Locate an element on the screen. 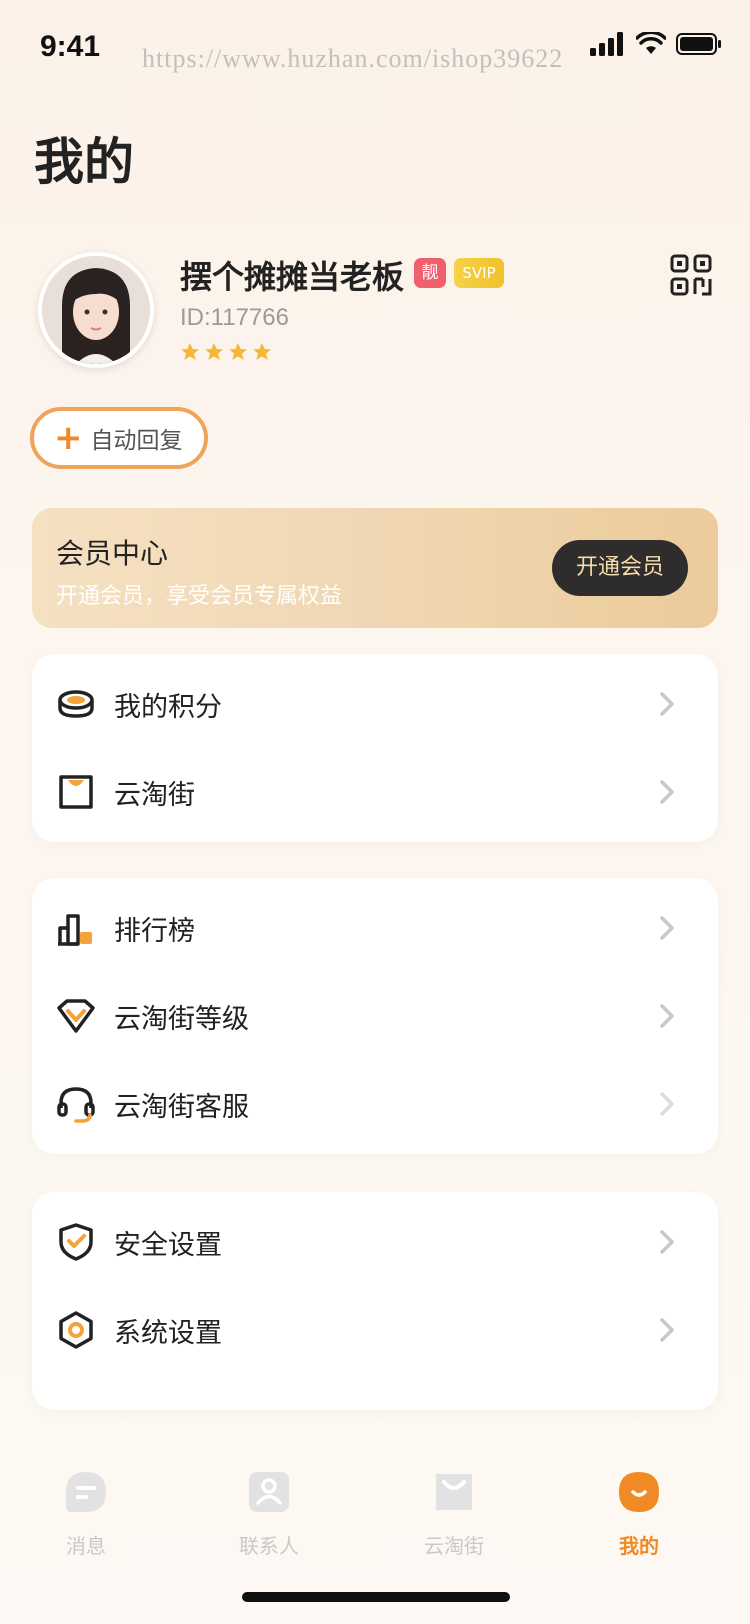  vip-title: 会员中心 is located at coordinates (112, 553).